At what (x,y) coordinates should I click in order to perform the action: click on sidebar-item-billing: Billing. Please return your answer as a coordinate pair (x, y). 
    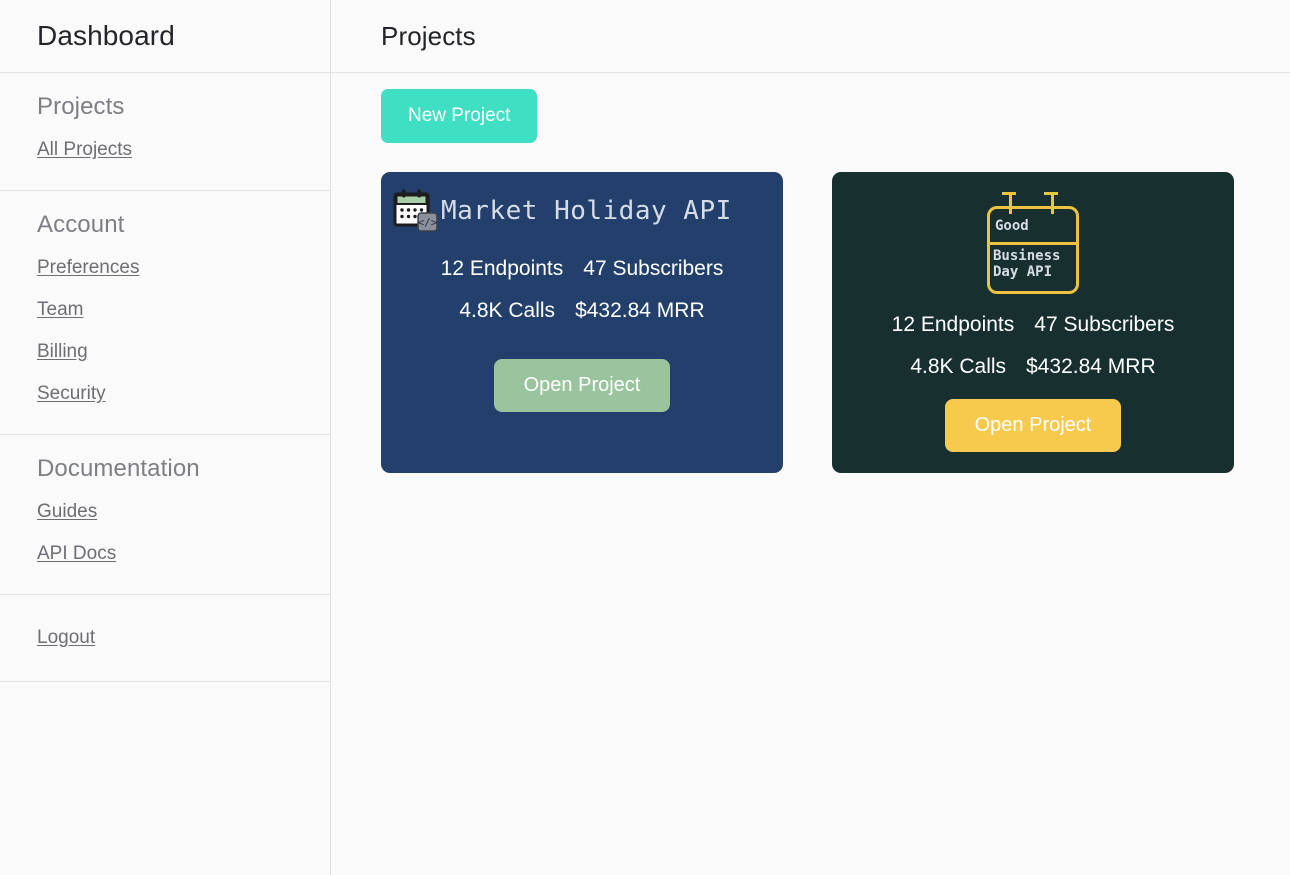
    Looking at the image, I should click on (62, 352).